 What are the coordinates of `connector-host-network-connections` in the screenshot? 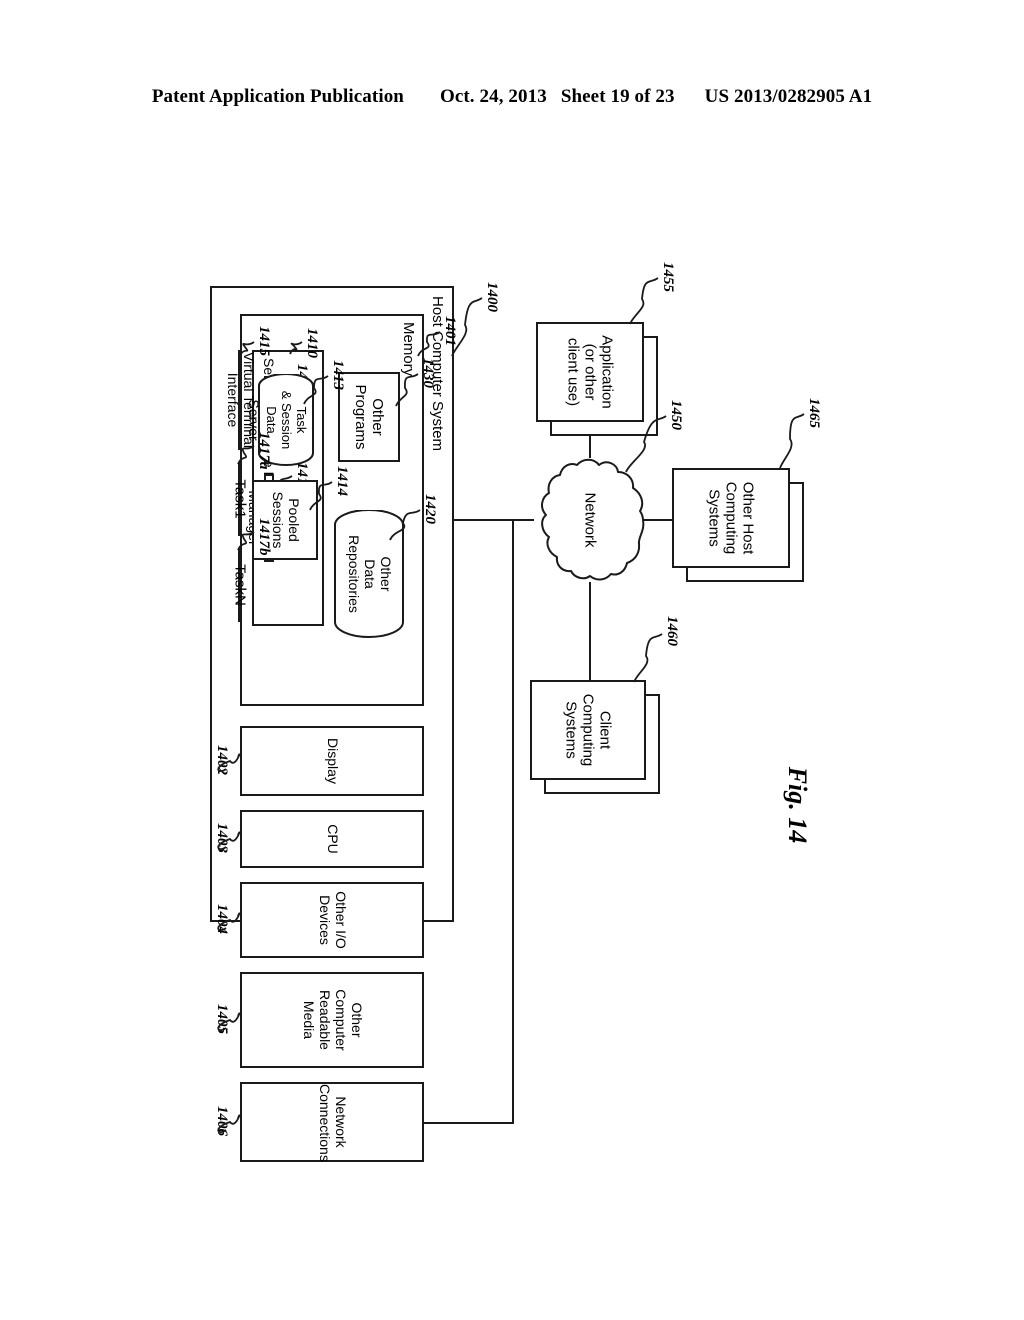 It's located at (439, 1123).